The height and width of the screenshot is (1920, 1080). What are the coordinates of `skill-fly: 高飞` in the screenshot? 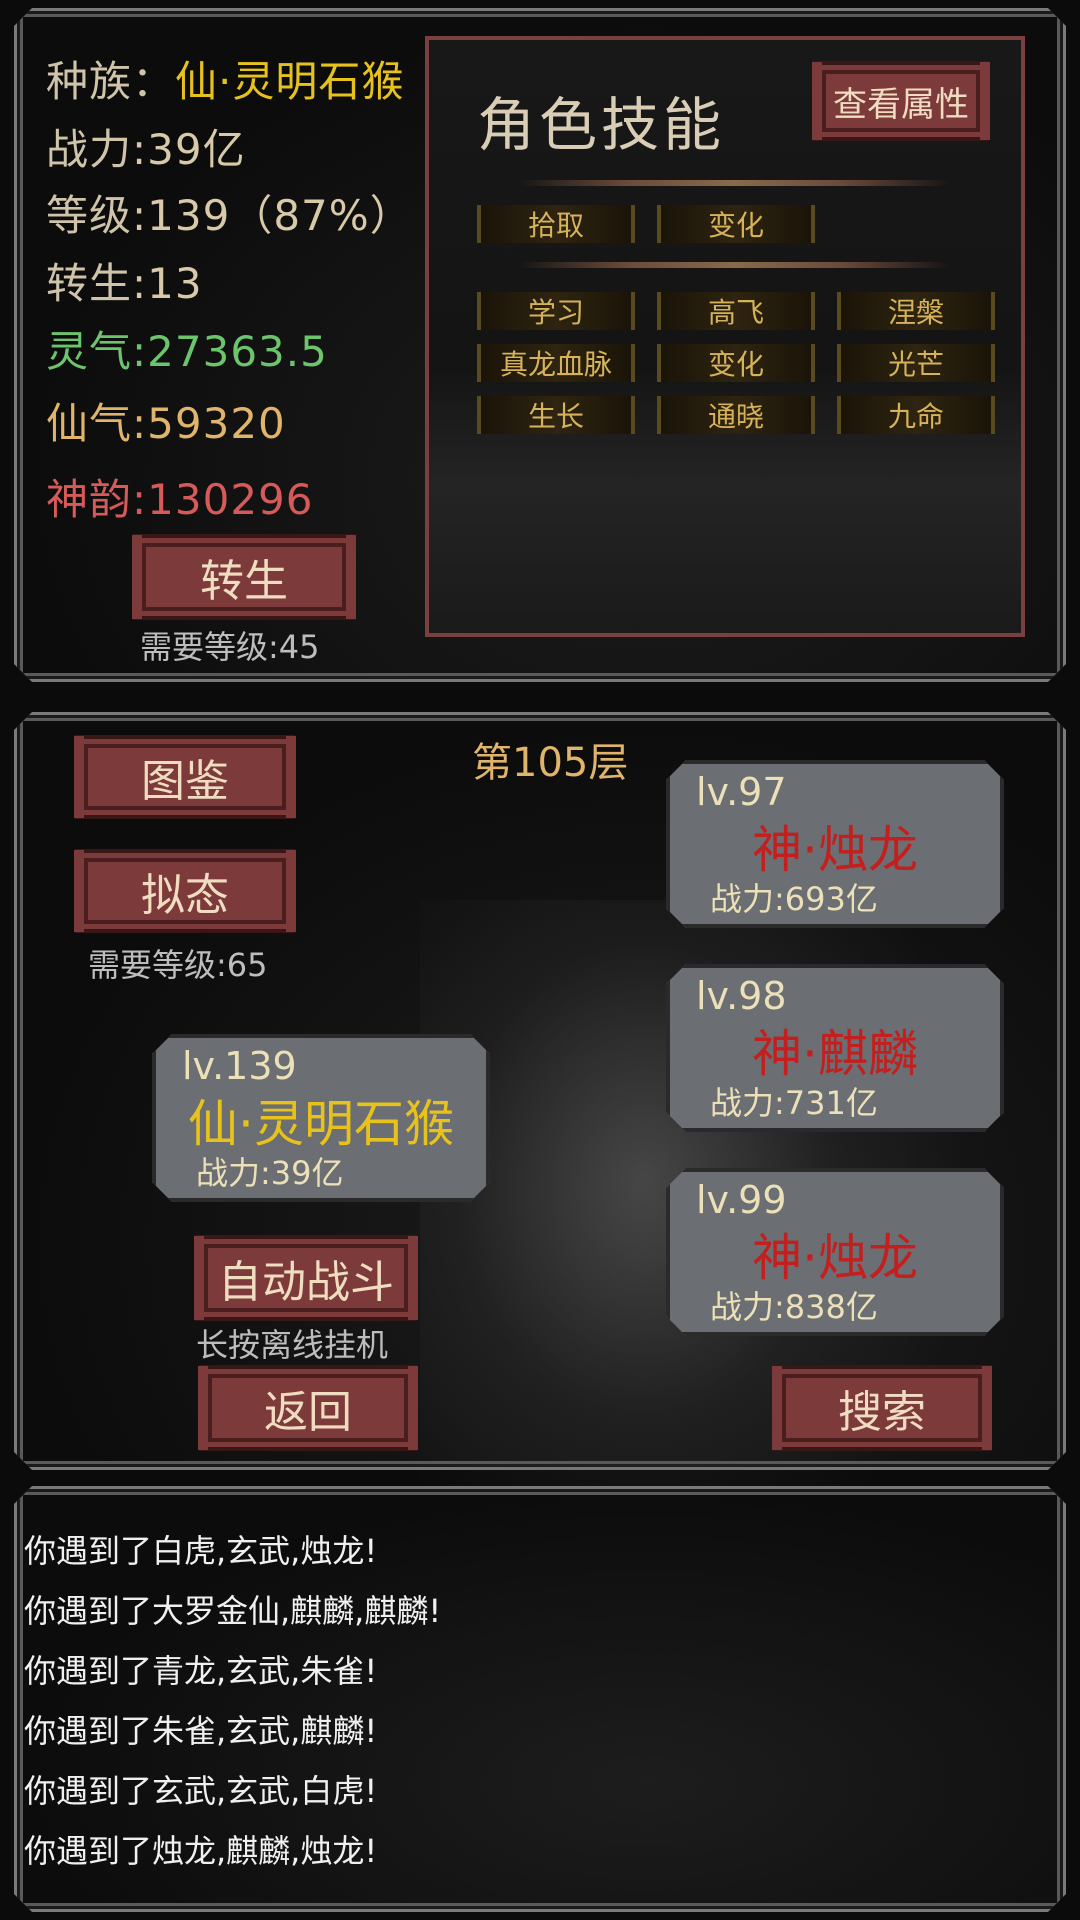 It's located at (736, 311).